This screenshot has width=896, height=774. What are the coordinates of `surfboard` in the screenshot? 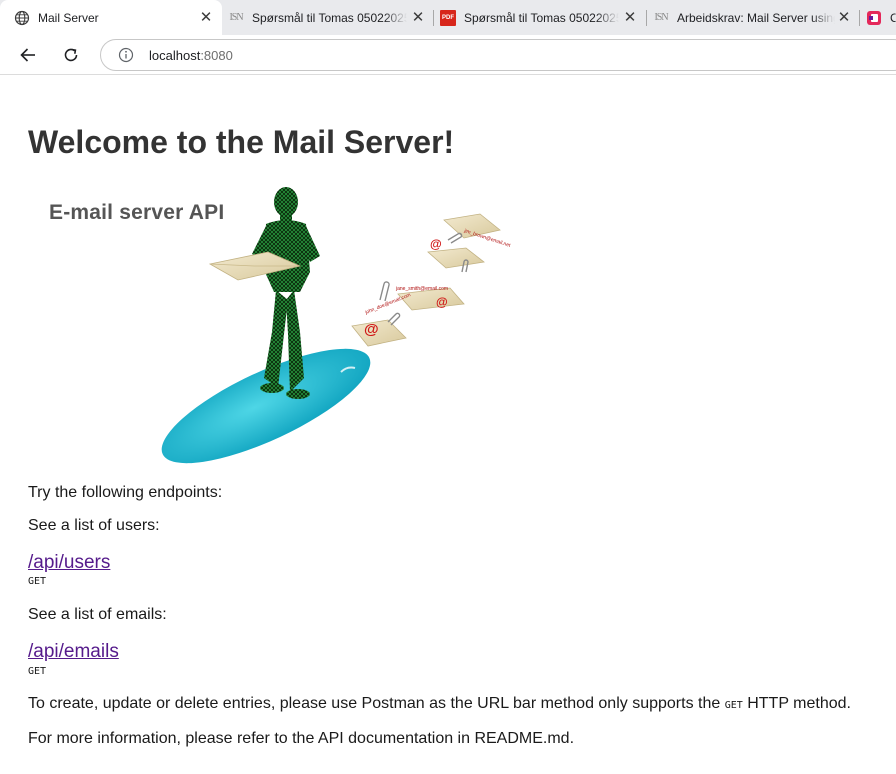 It's located at (266, 406).